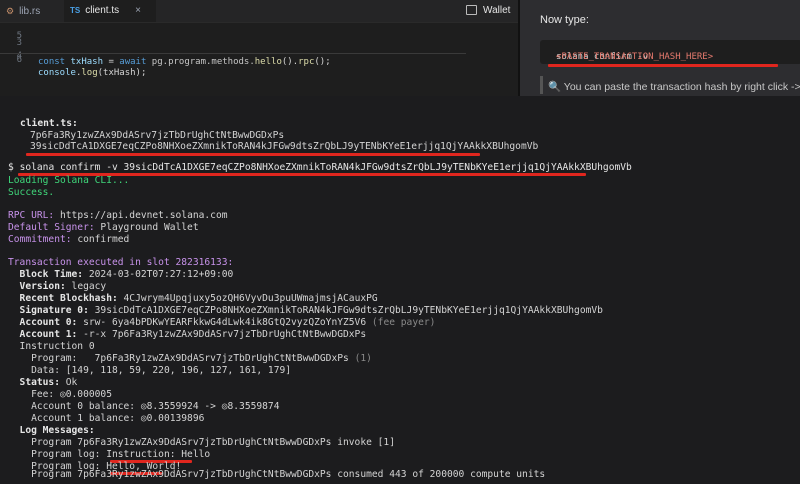 The image size is (800, 484). Describe the element at coordinates (102, 10) in the screenshot. I see `tab-label: client.ts` at that location.